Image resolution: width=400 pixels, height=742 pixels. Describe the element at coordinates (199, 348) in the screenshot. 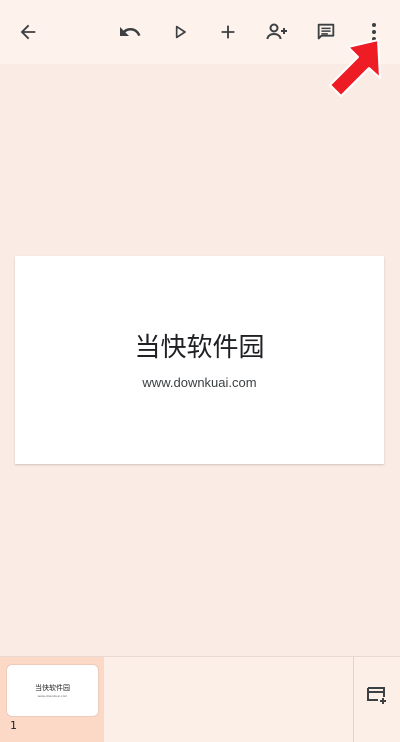

I see `slide-title: 当快软件园` at that location.